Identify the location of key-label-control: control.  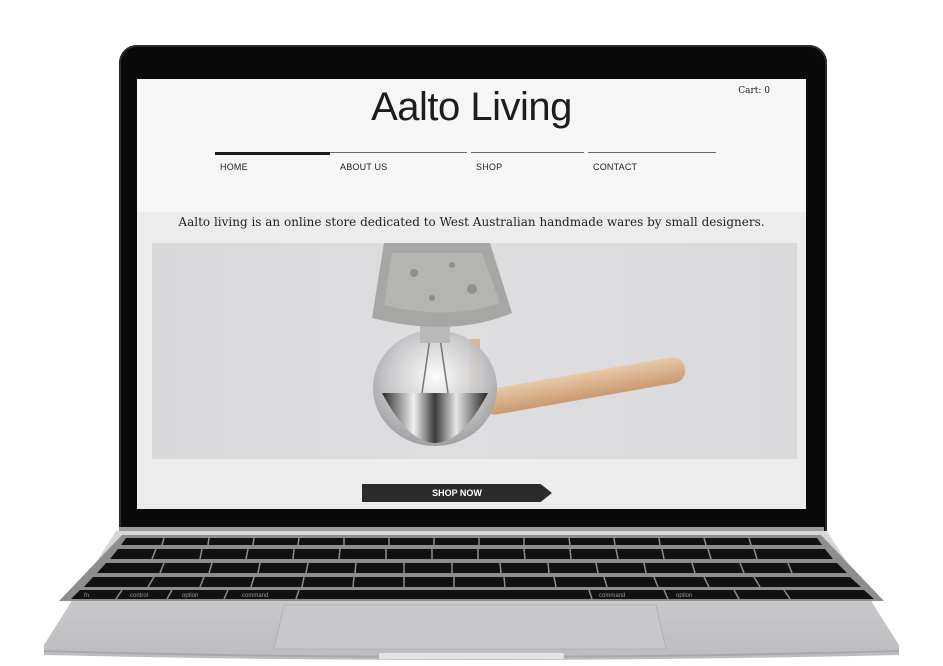
(139, 596).